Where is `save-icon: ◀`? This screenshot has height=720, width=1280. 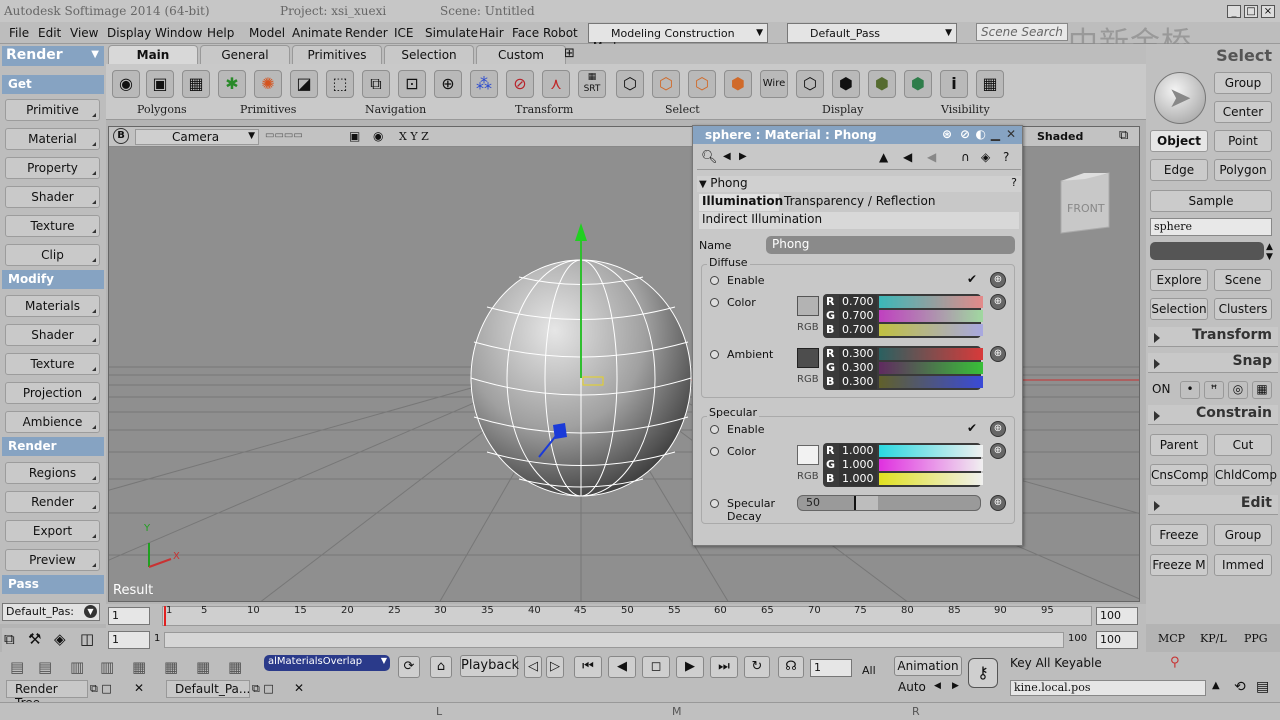
save-icon: ◀ is located at coordinates (907, 157).